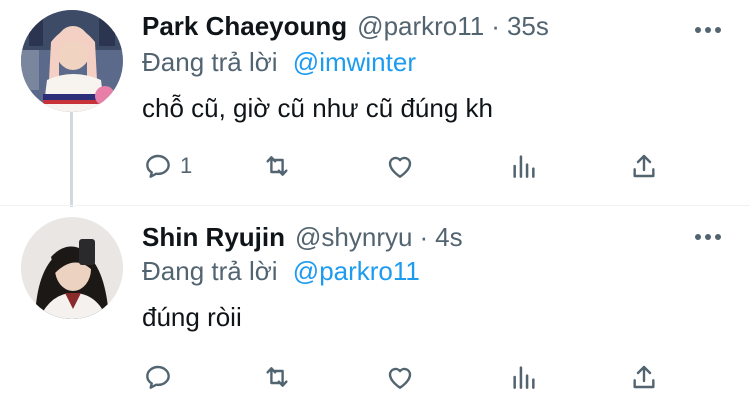  I want to click on tweet-header: Shin Ryujin @shynryu · 4s, so click(302, 237).